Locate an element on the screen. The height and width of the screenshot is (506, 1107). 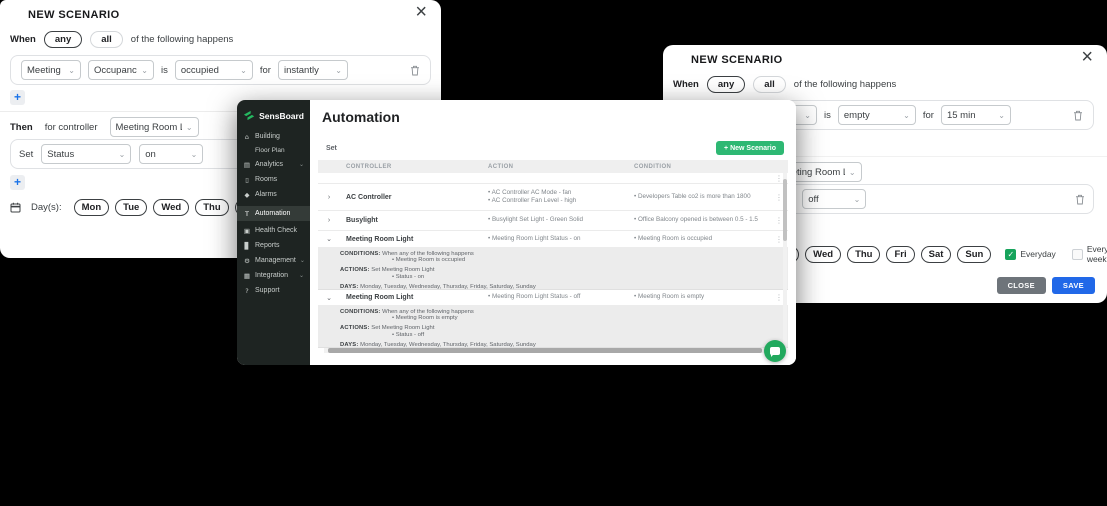
action-detail-item: Status - off is located at coordinates (560, 335).